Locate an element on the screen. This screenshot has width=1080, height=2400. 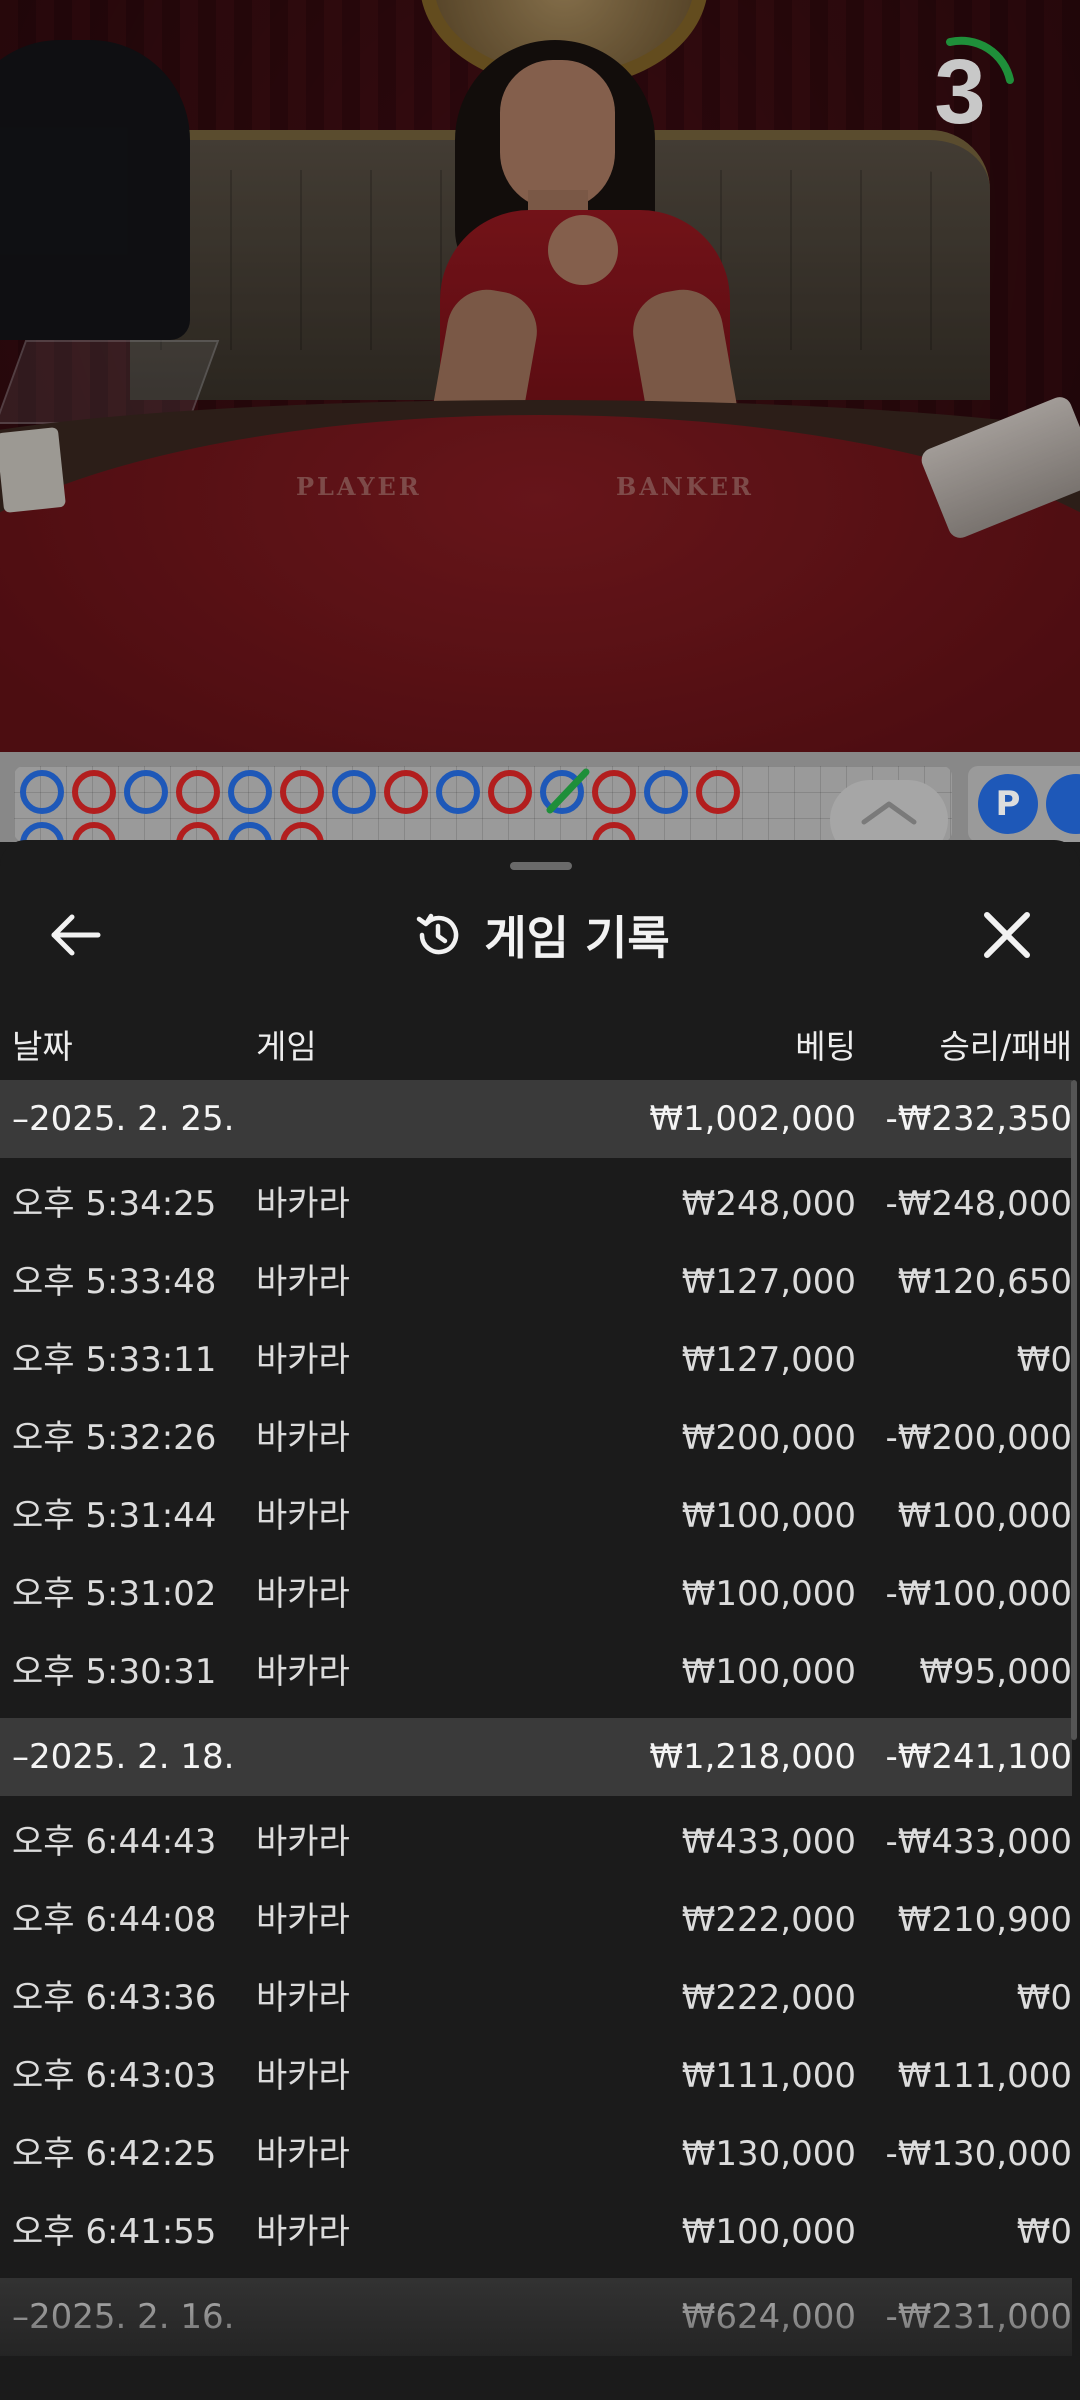
row-result: ₩120,650 is located at coordinates (984, 1282).